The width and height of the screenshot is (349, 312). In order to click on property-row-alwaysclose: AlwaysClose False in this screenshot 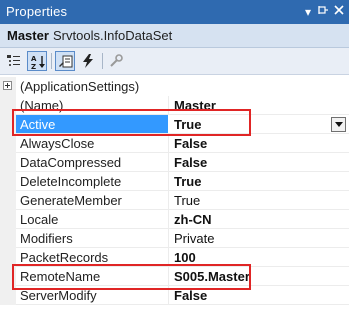, I will do `click(174, 143)`.